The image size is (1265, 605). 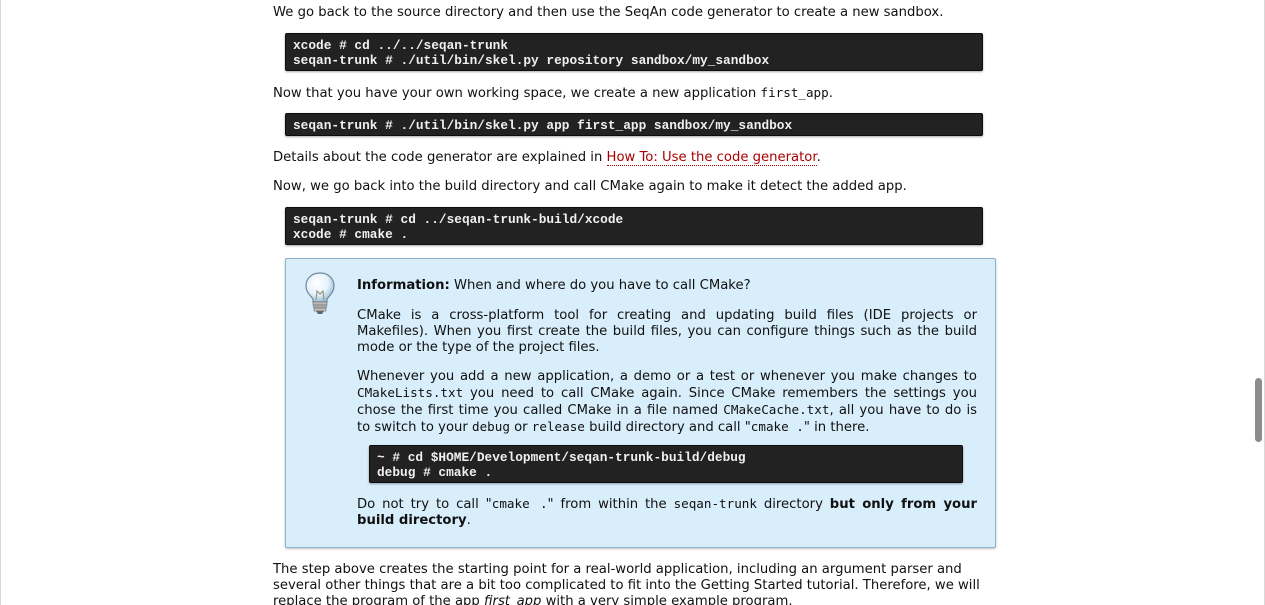 I want to click on window-border-left, so click(x=0, y=302).